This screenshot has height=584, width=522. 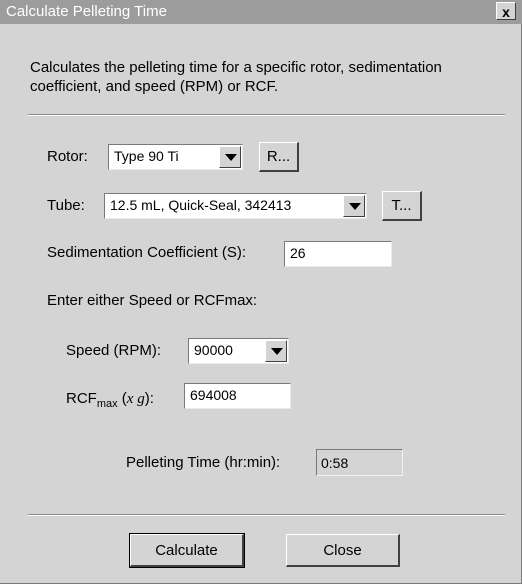 I want to click on tube-label: Tube:, so click(x=66, y=205).